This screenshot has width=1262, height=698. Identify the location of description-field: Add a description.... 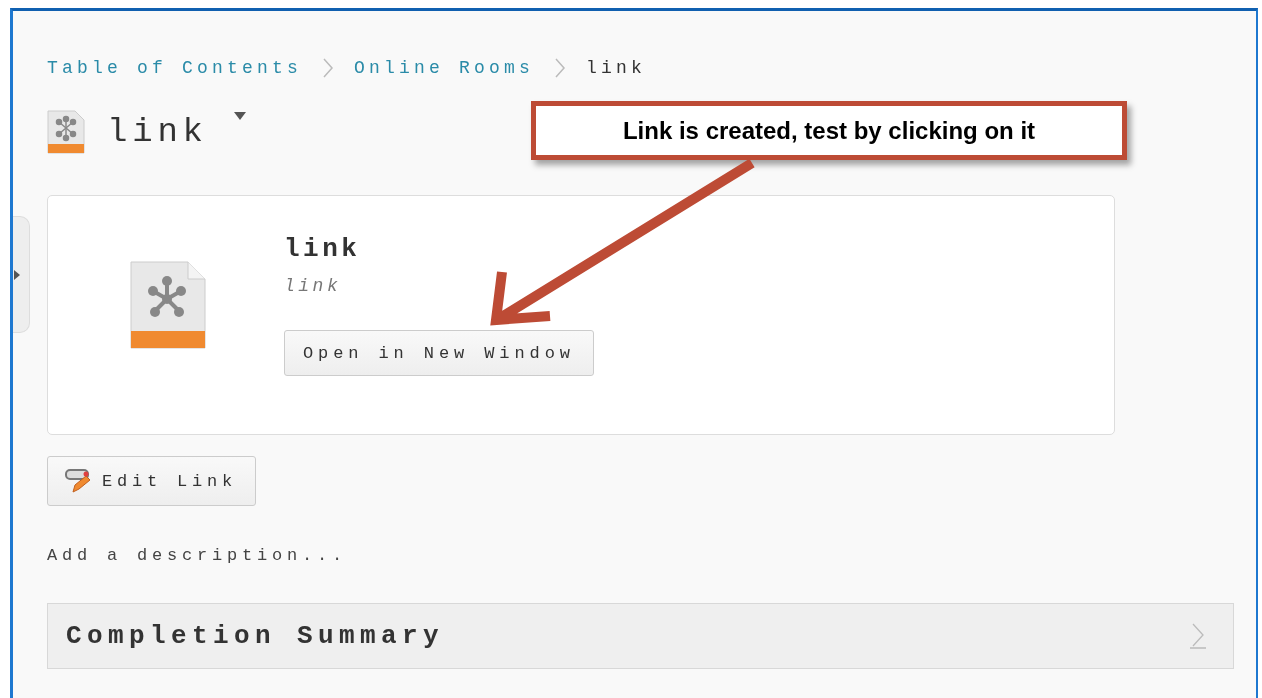
(197, 555).